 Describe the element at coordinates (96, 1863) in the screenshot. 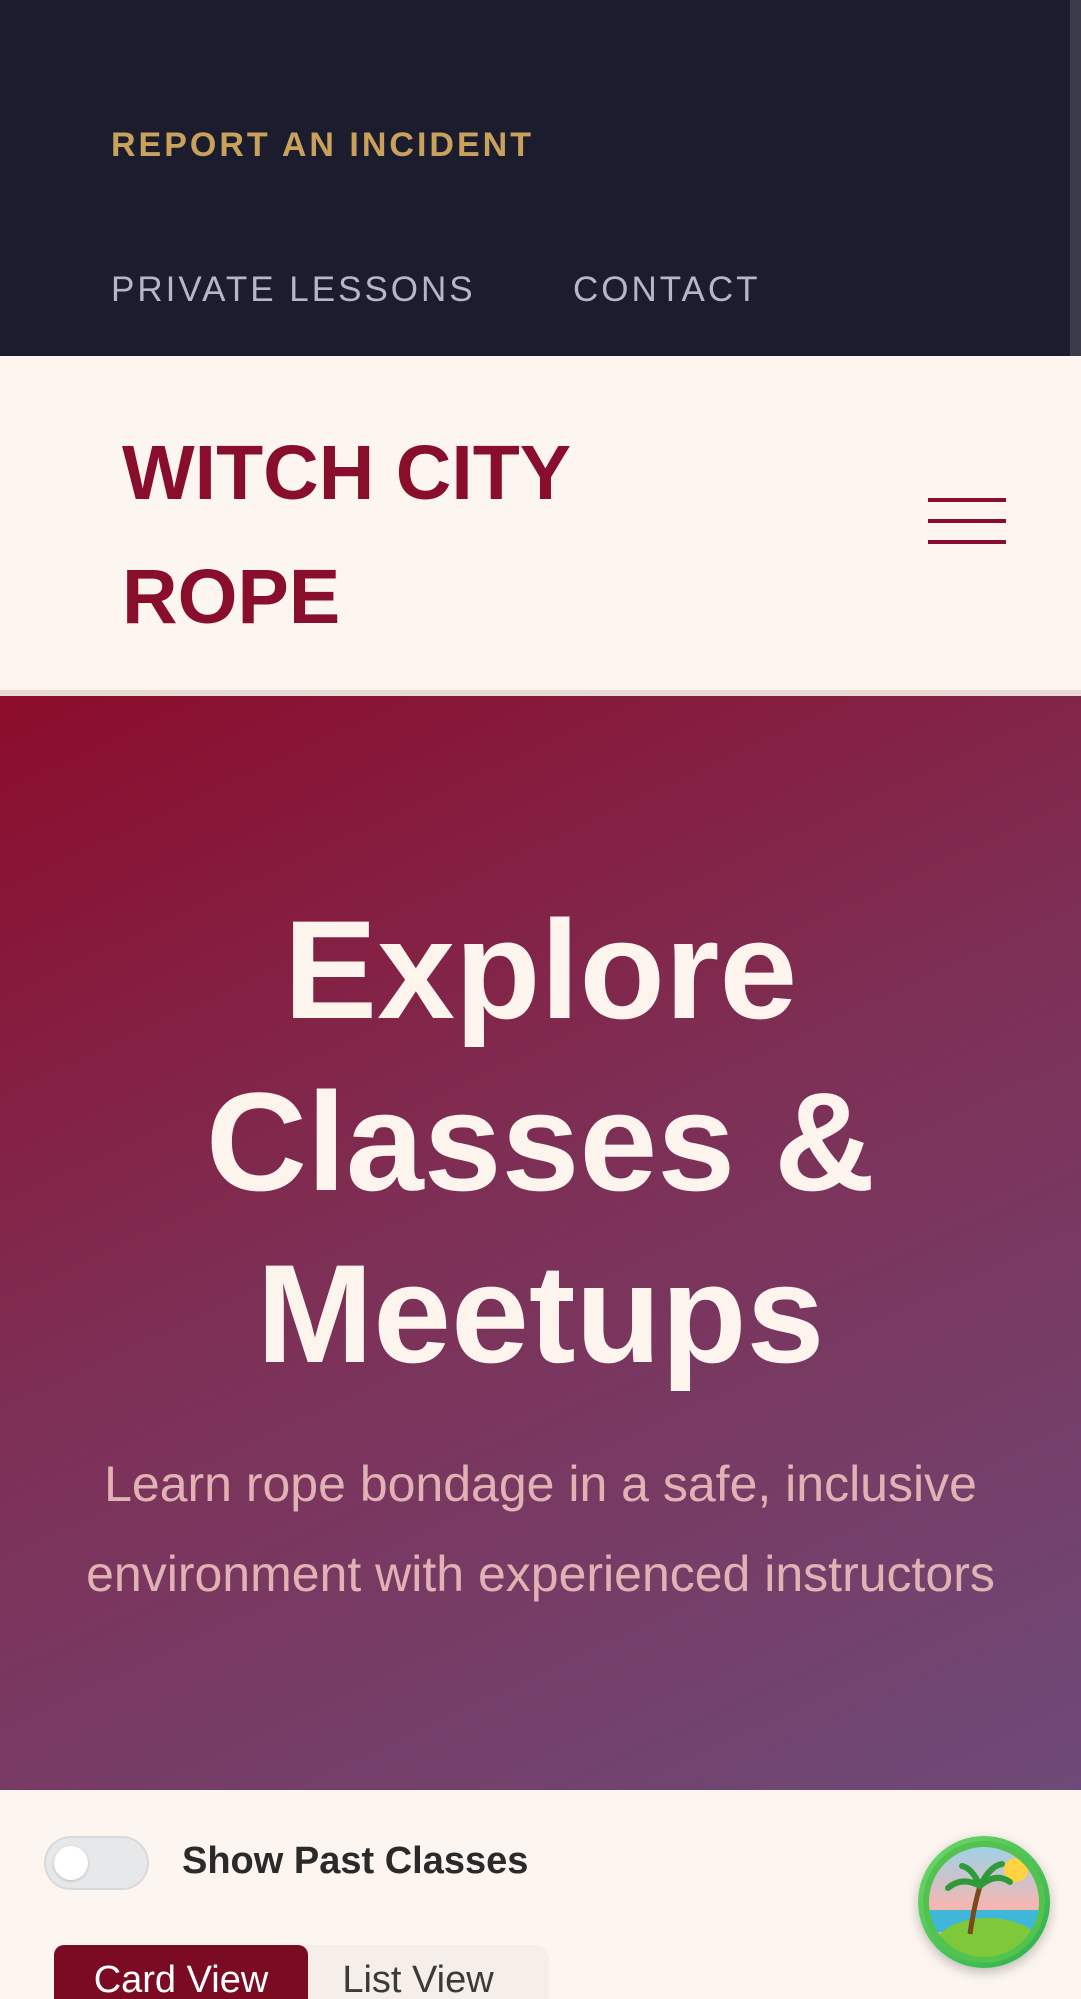

I see `past-classes-toggle` at that location.